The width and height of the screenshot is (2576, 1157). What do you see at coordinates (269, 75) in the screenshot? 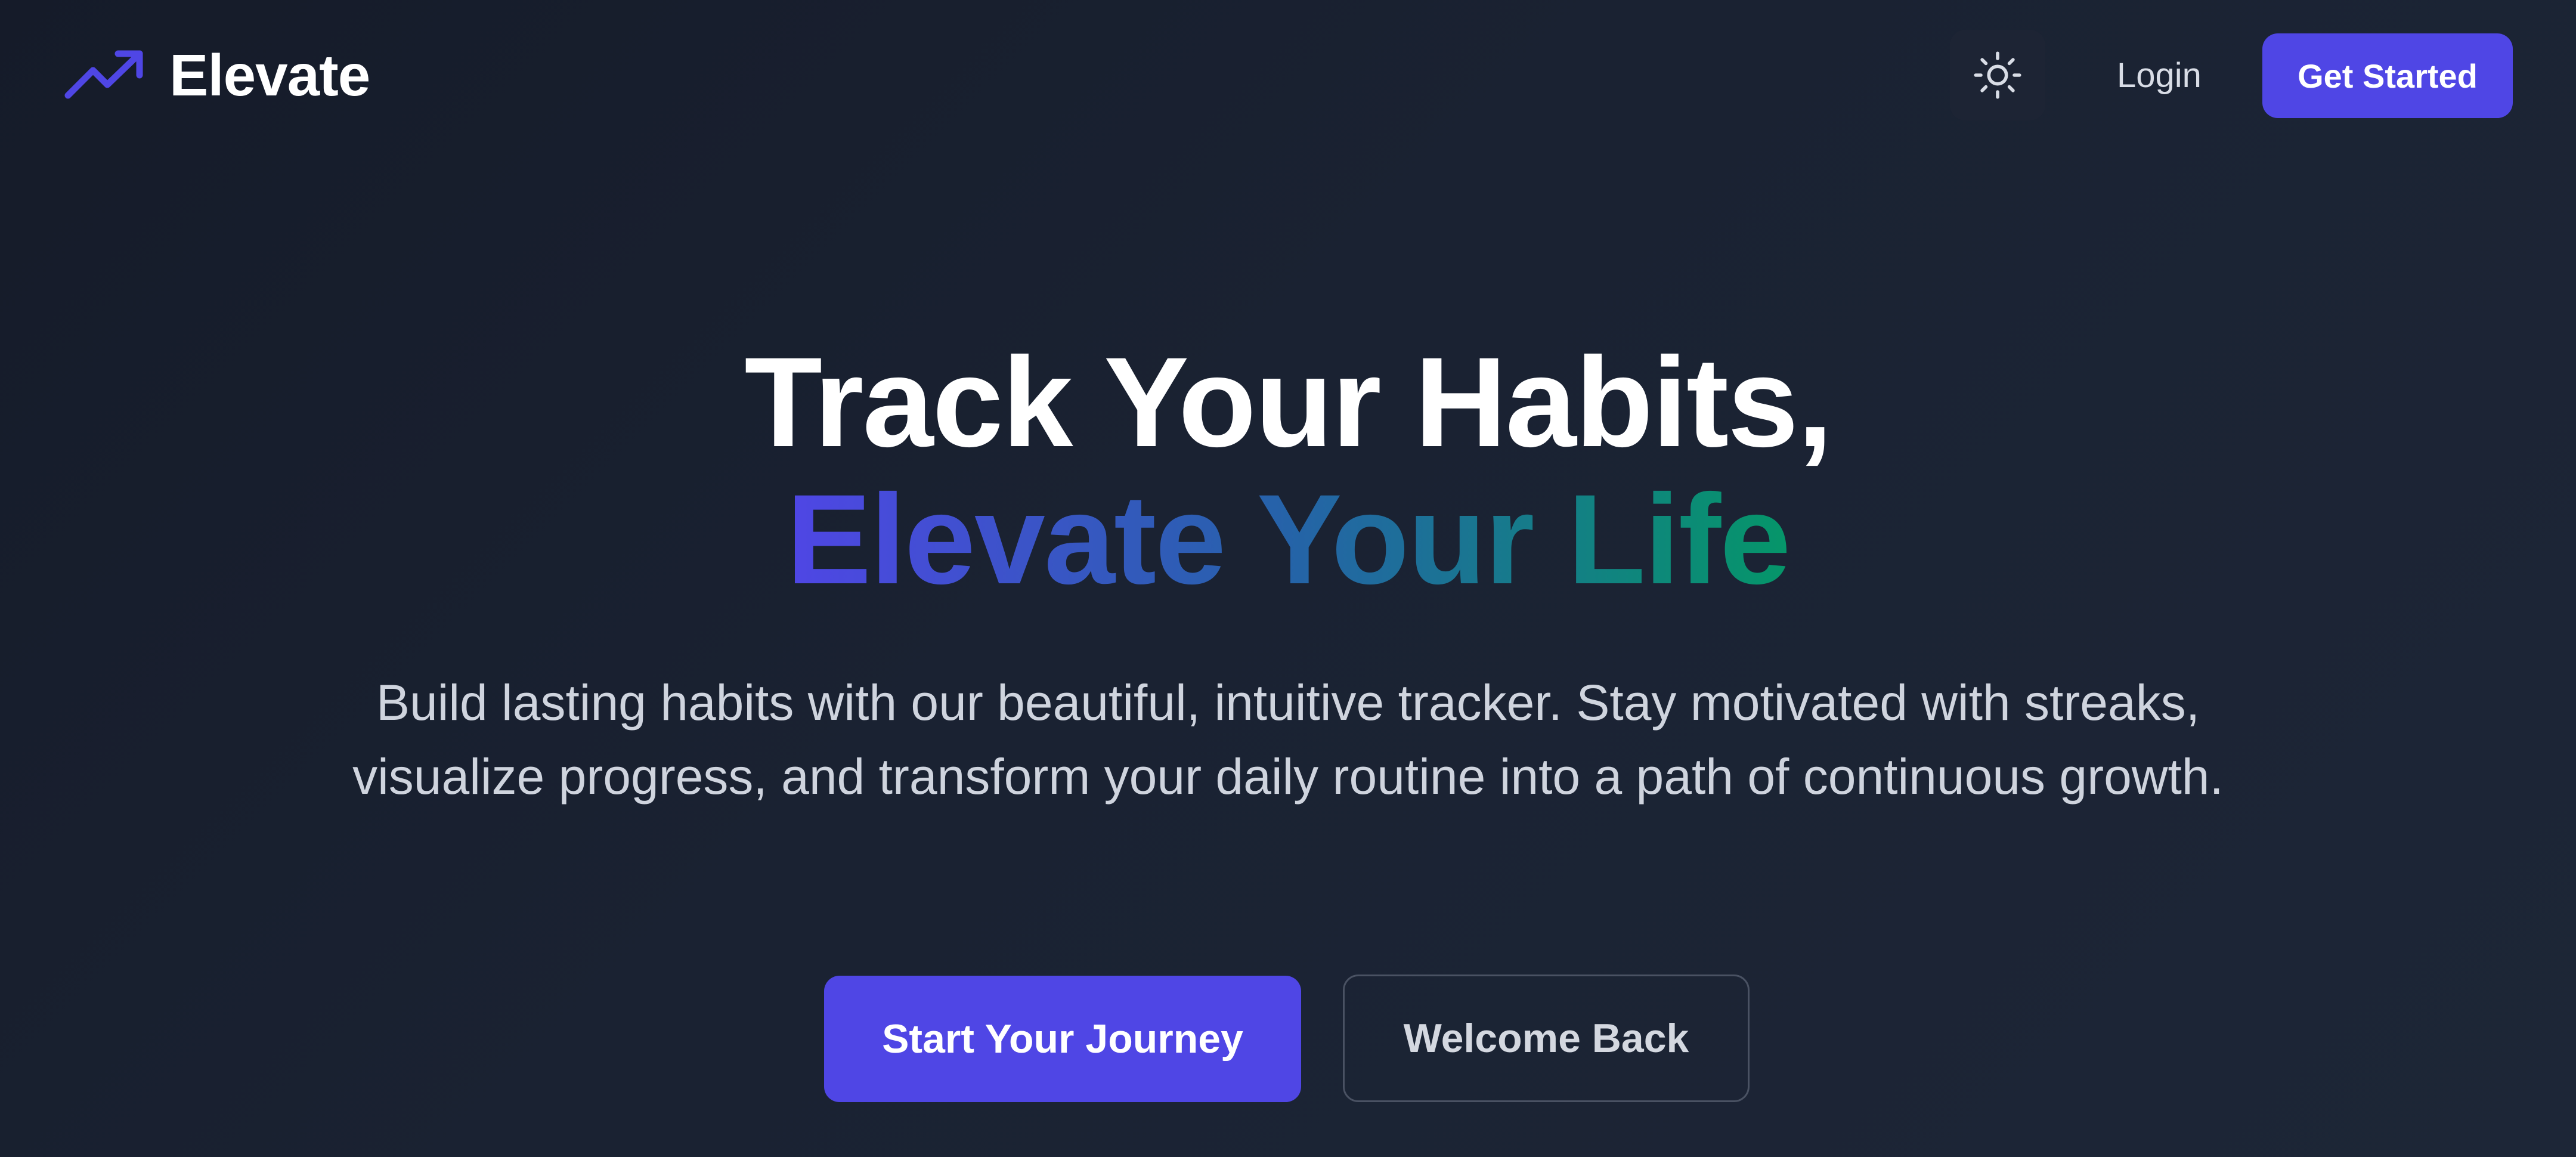
I see `brand-name: Elevate` at bounding box center [269, 75].